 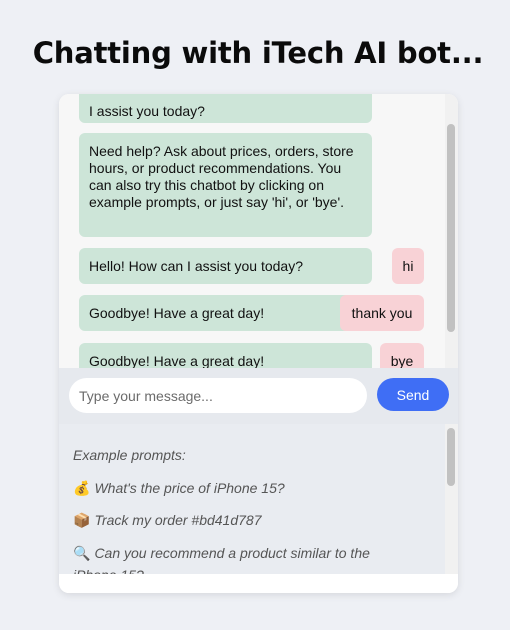 What do you see at coordinates (225, 108) in the screenshot?
I see `bot-message: . I assist you today?` at bounding box center [225, 108].